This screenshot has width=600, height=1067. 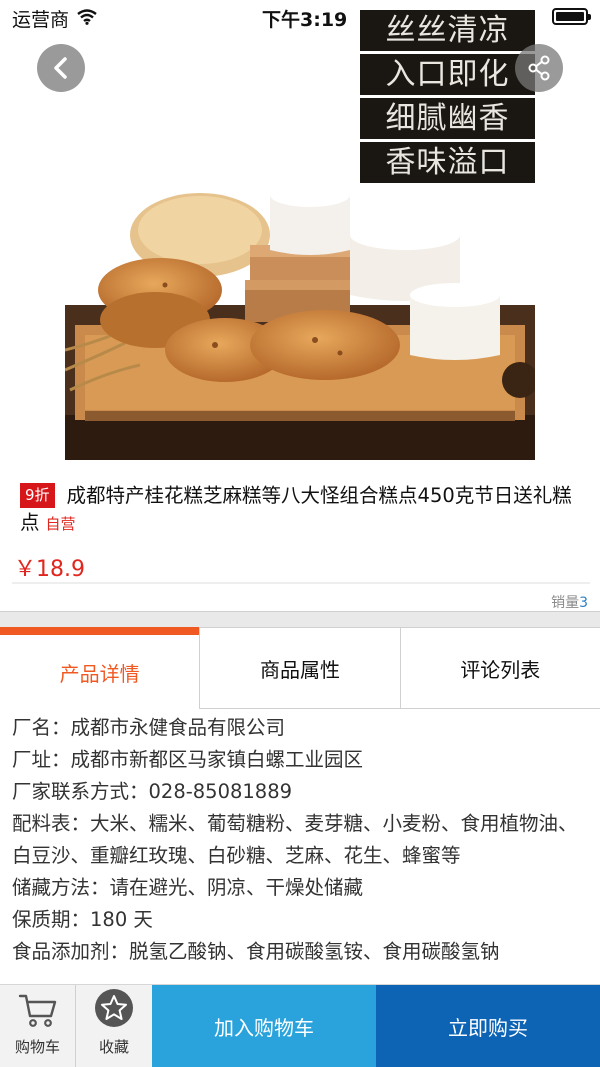 What do you see at coordinates (37, 1010) in the screenshot?
I see `cart-icon` at bounding box center [37, 1010].